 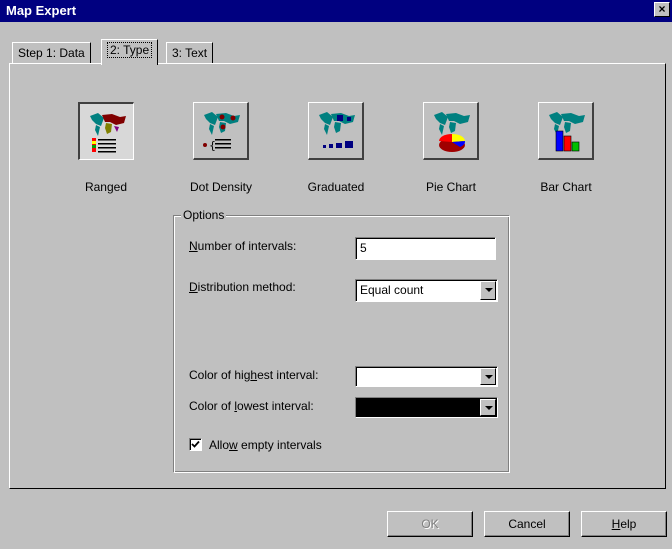 What do you see at coordinates (336, 187) in the screenshot?
I see `graduated-label: Graduated` at bounding box center [336, 187].